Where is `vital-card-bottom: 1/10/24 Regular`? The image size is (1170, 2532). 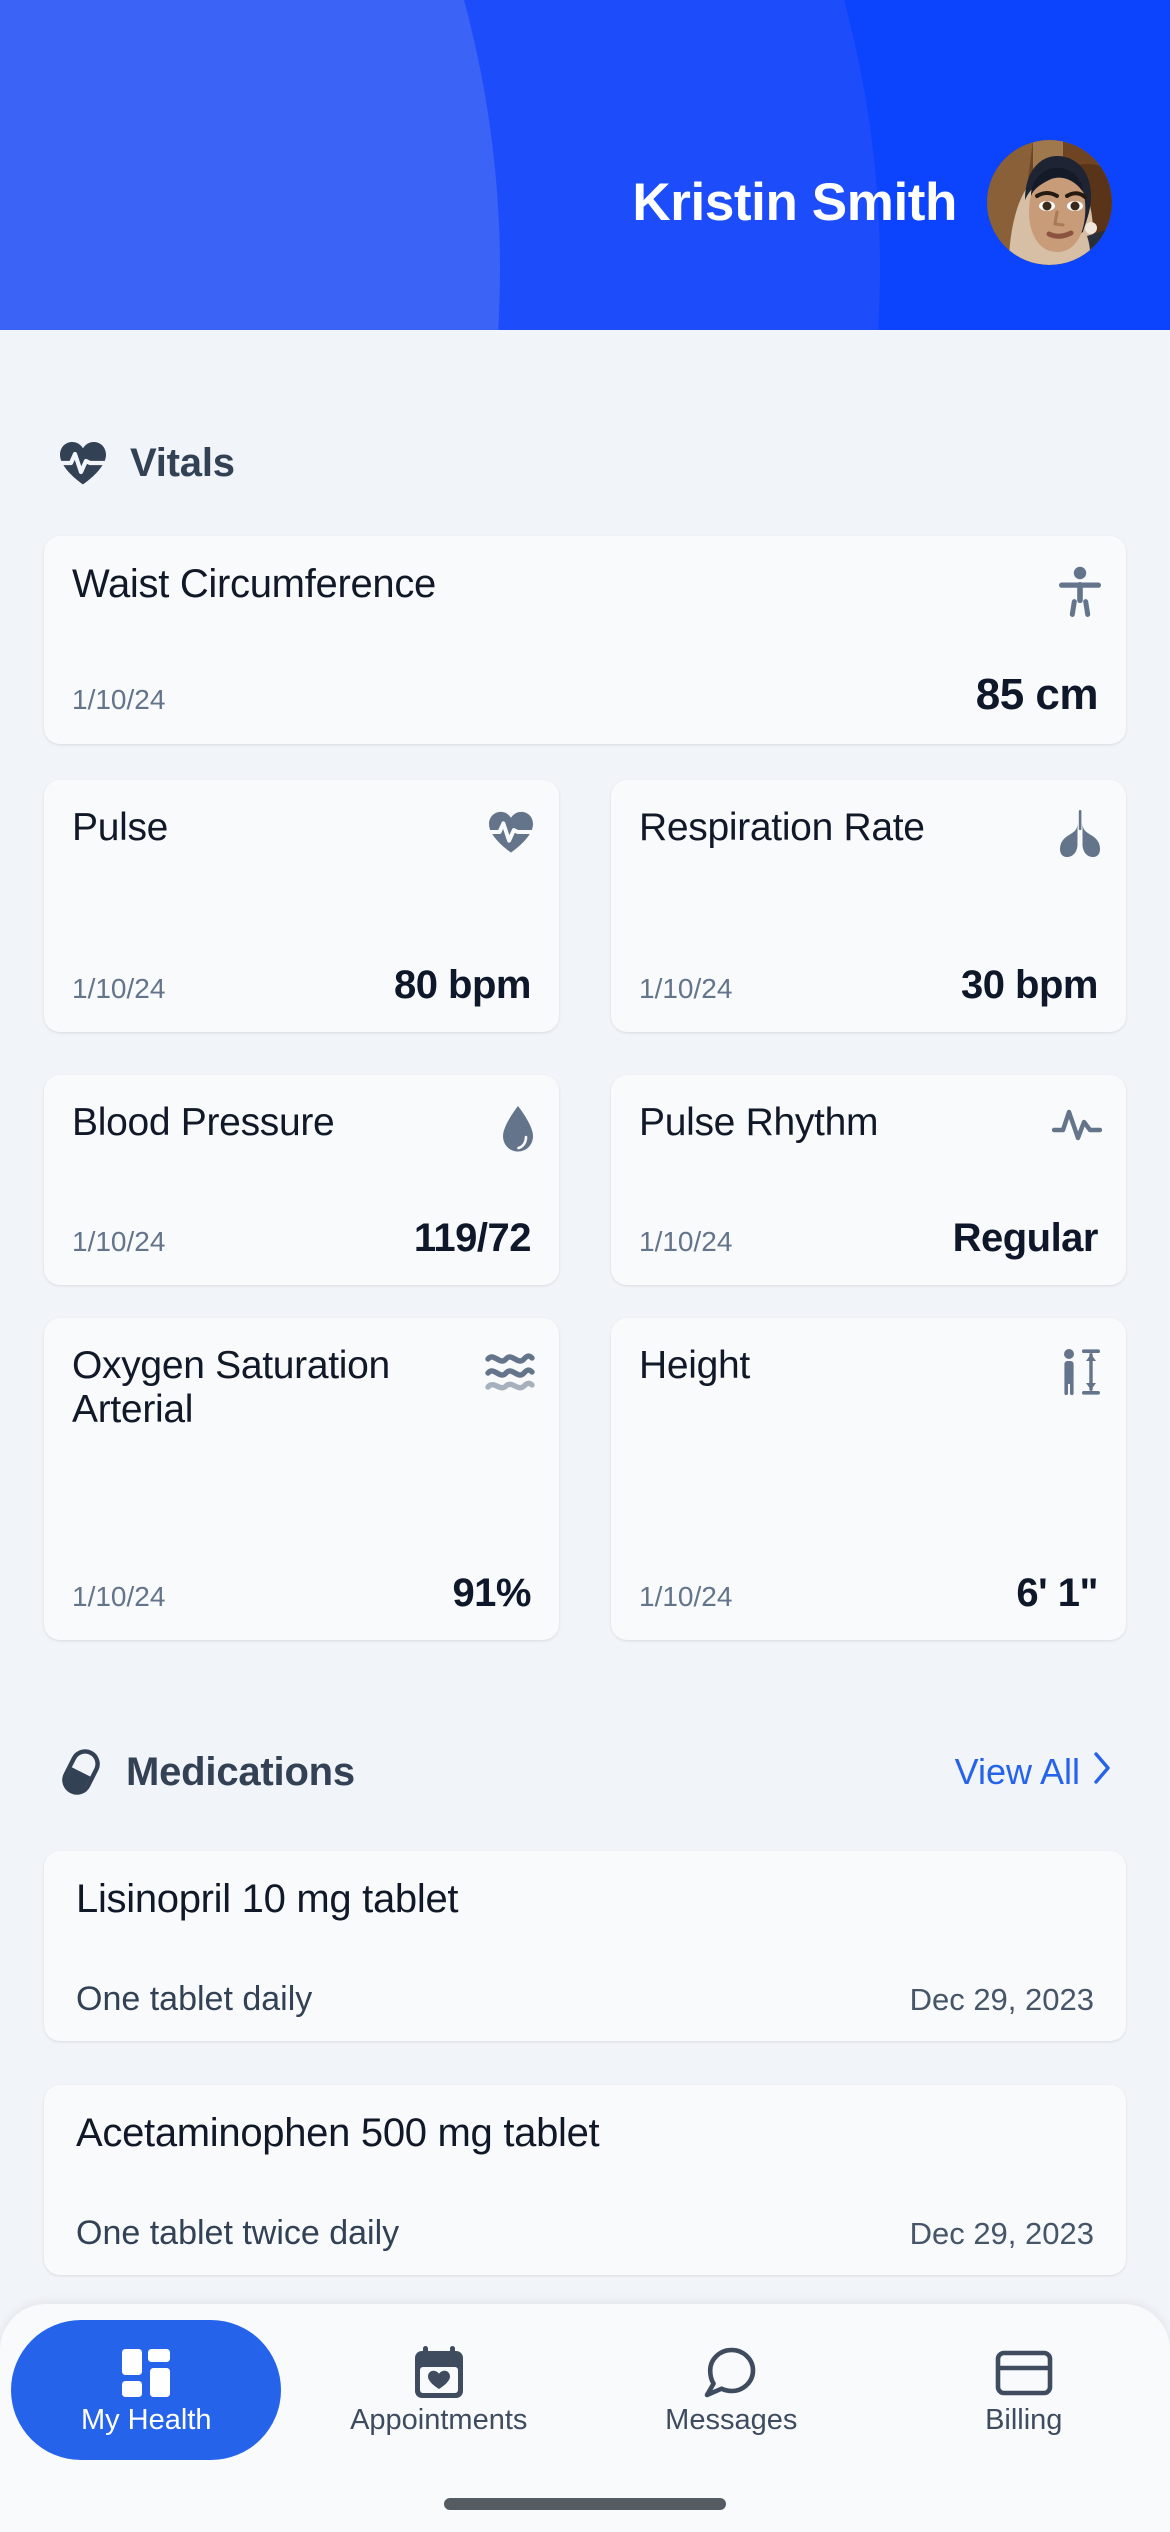 vital-card-bottom: 1/10/24 Regular is located at coordinates (869, 1238).